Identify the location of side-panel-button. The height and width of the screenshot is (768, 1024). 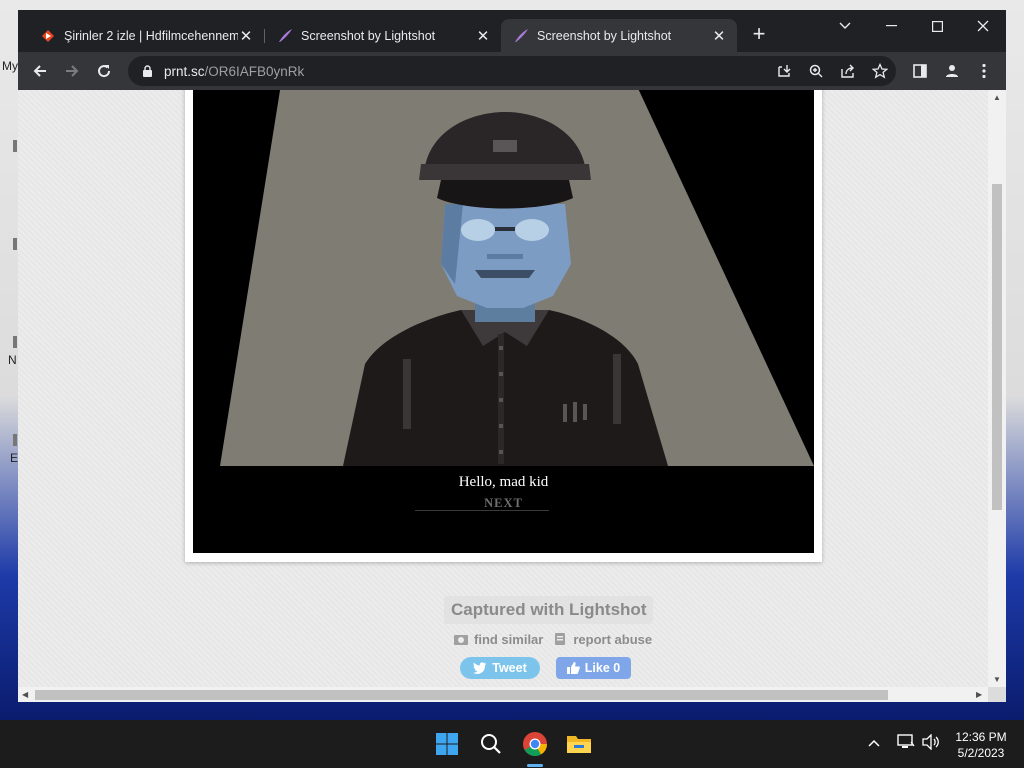
(920, 71).